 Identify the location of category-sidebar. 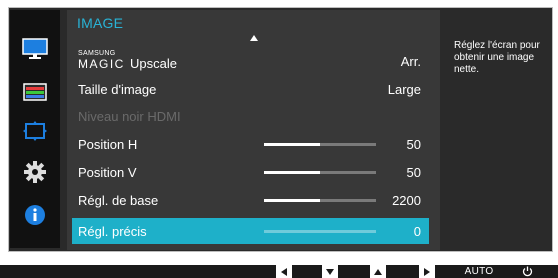
(35, 129).